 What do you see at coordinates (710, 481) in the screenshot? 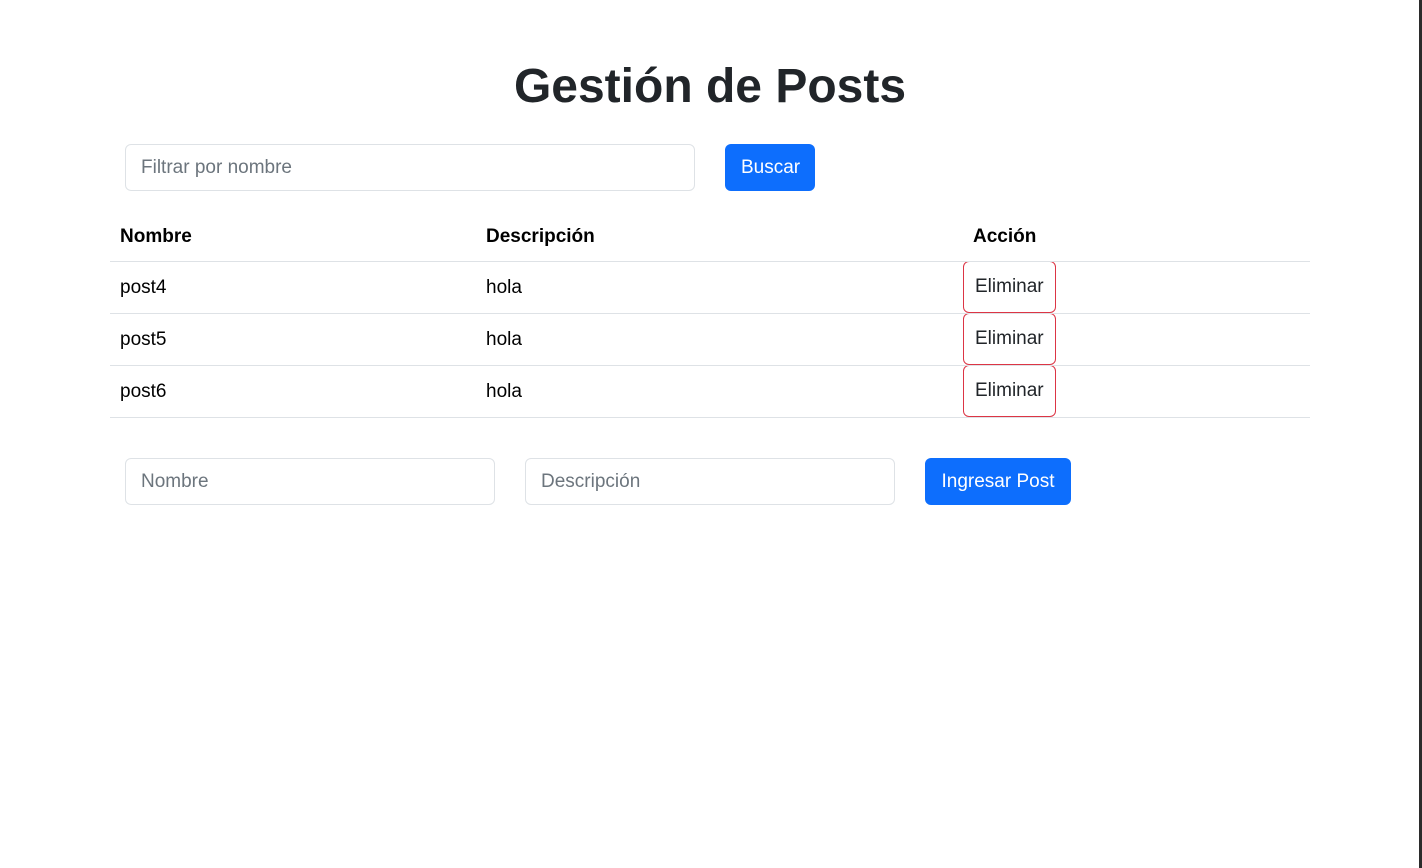
I see `new-post-description-input` at bounding box center [710, 481].